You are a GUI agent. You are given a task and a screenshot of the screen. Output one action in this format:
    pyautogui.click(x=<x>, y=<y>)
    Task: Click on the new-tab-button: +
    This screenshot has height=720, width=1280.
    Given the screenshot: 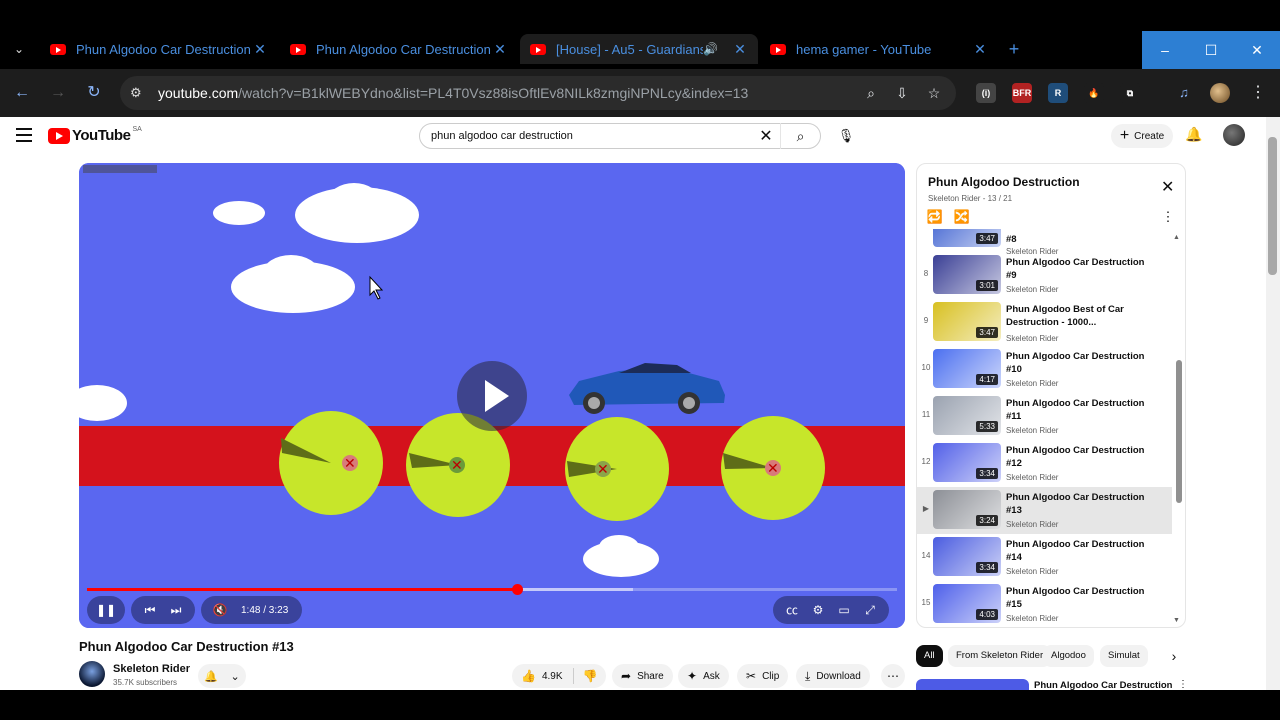 What is the action you would take?
    pyautogui.click(x=1014, y=49)
    